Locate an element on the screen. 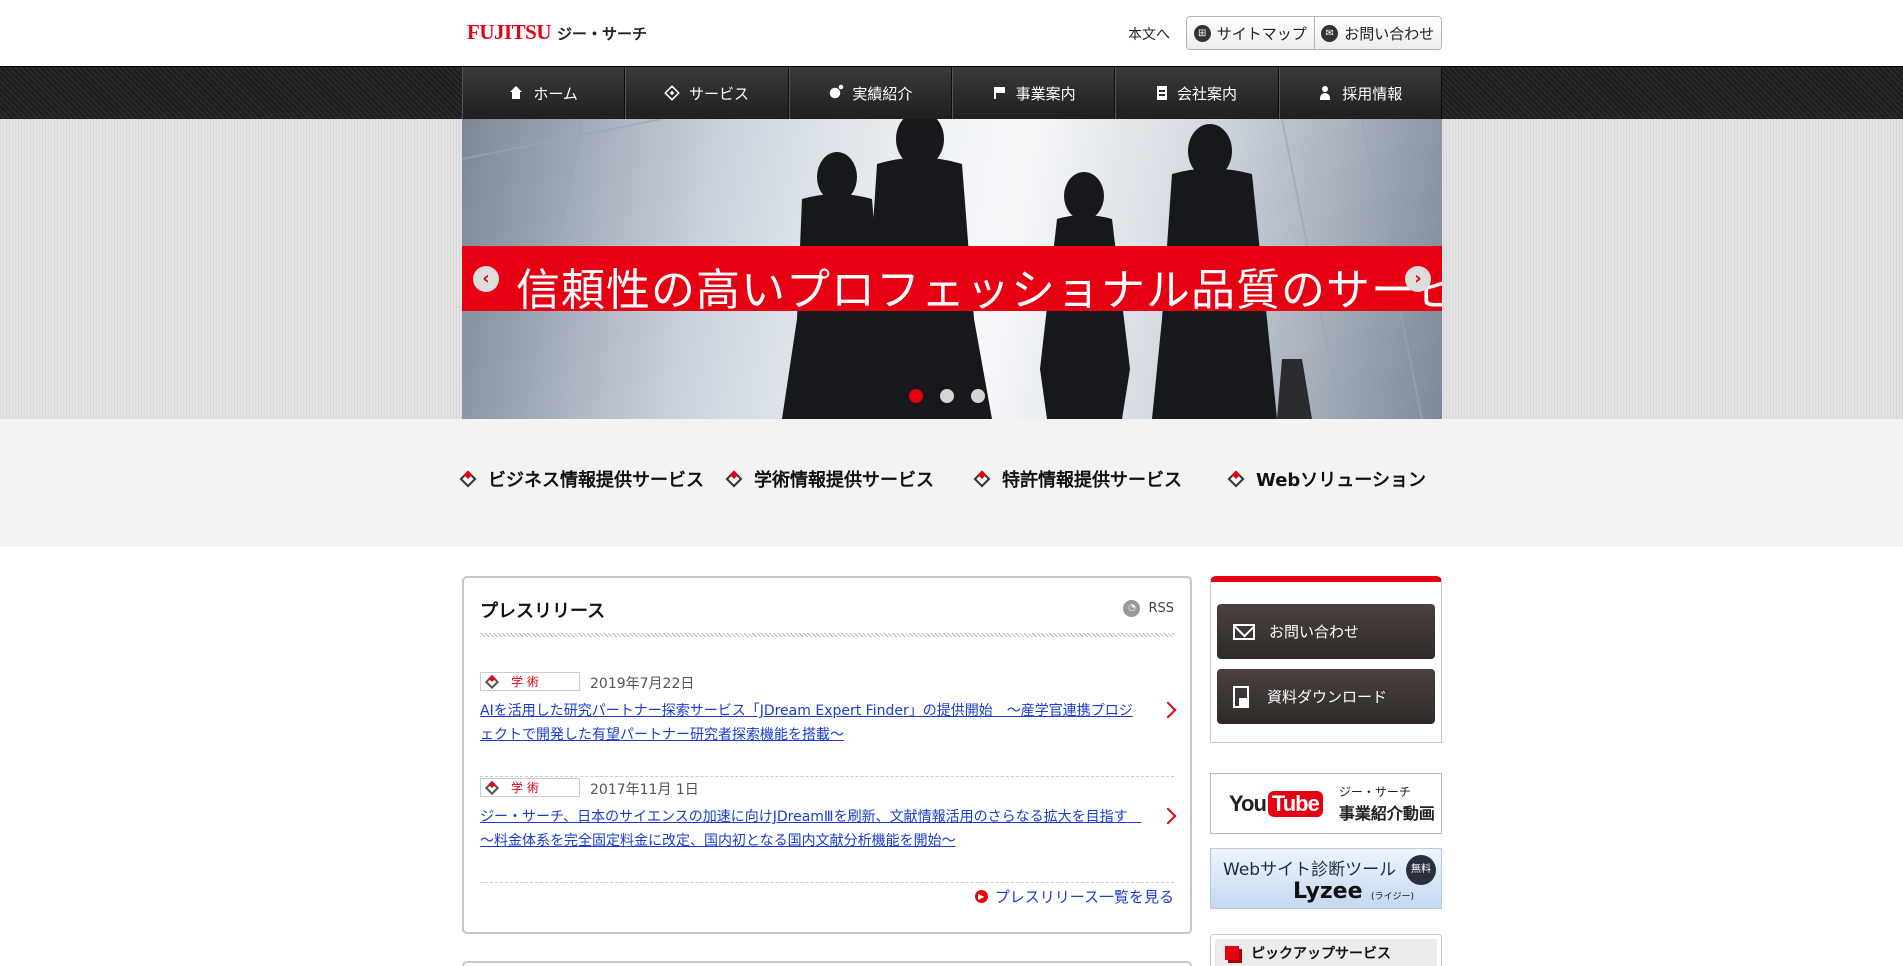  hero-pagination is located at coordinates (947, 396).